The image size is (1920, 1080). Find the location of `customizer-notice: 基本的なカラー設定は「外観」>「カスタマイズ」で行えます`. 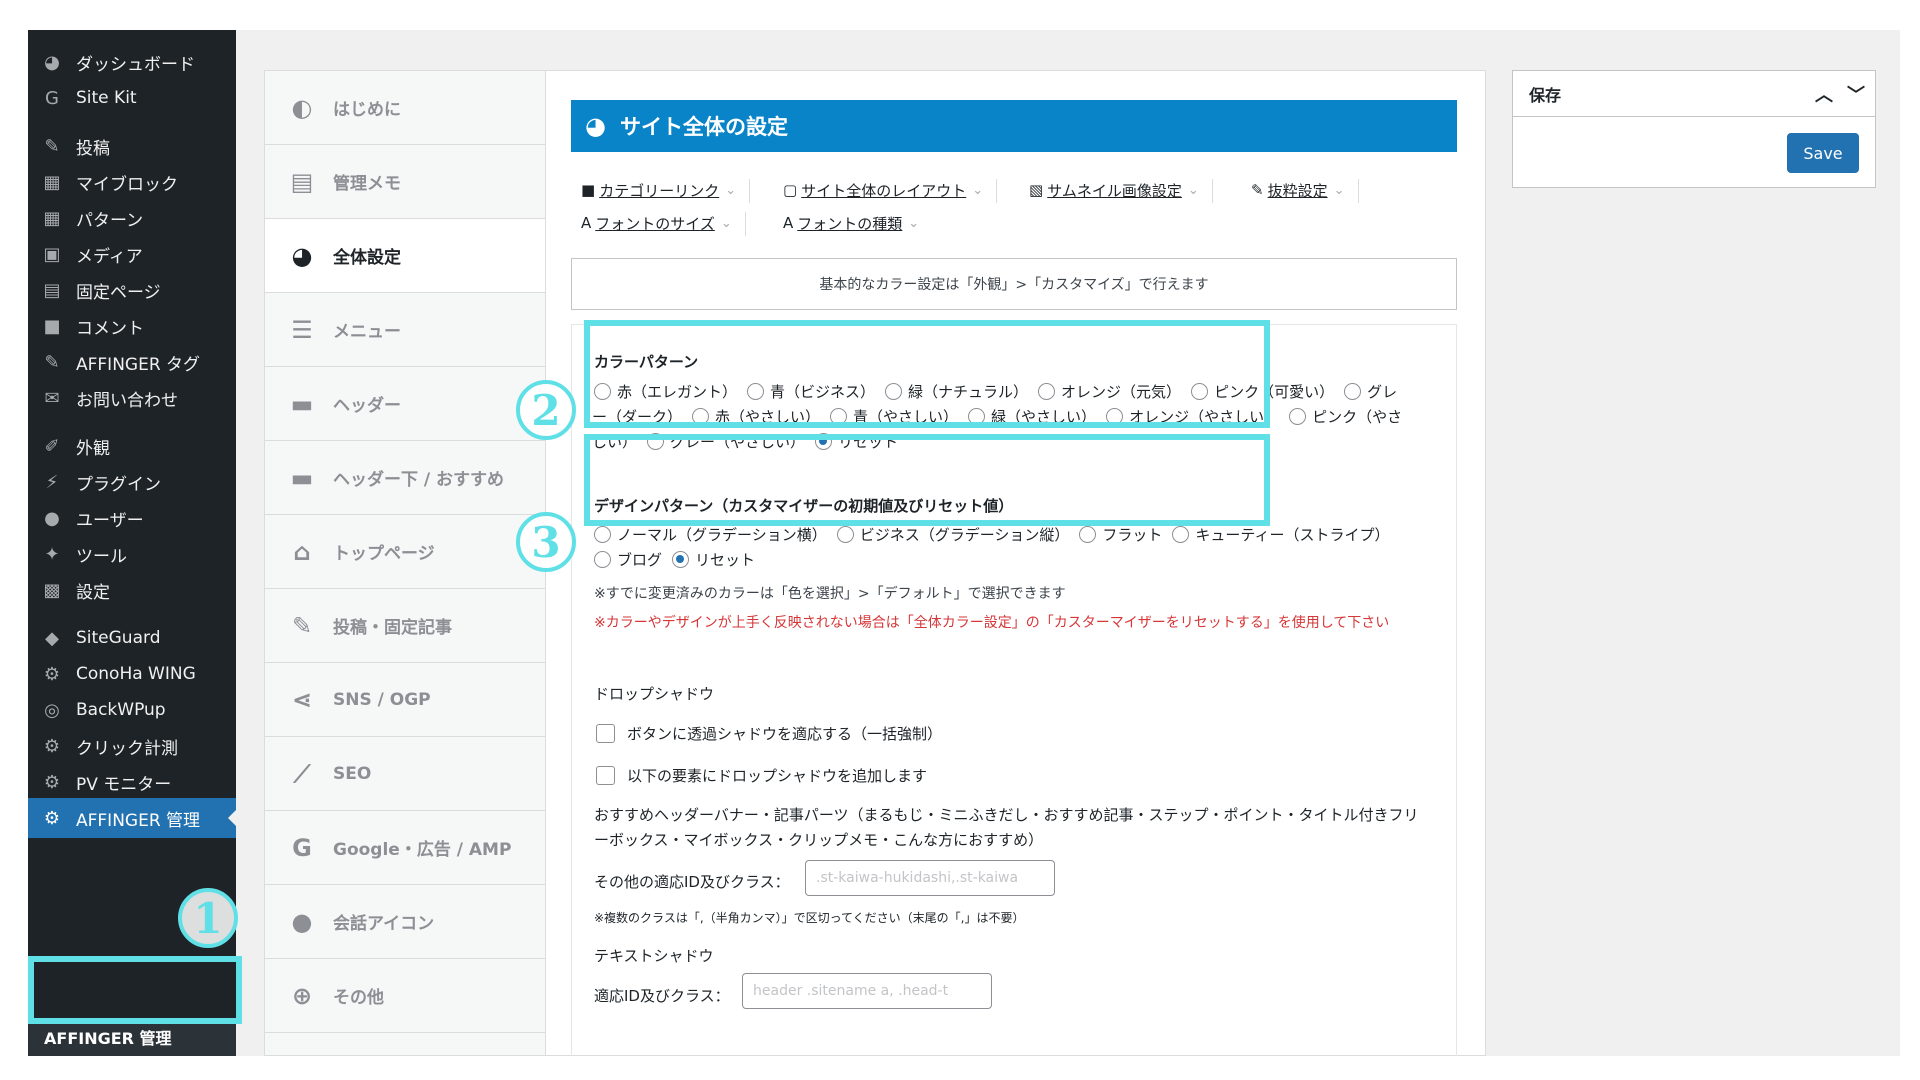

customizer-notice: 基本的なカラー設定は「外観」>「カスタマイズ」で行えます is located at coordinates (1014, 284).